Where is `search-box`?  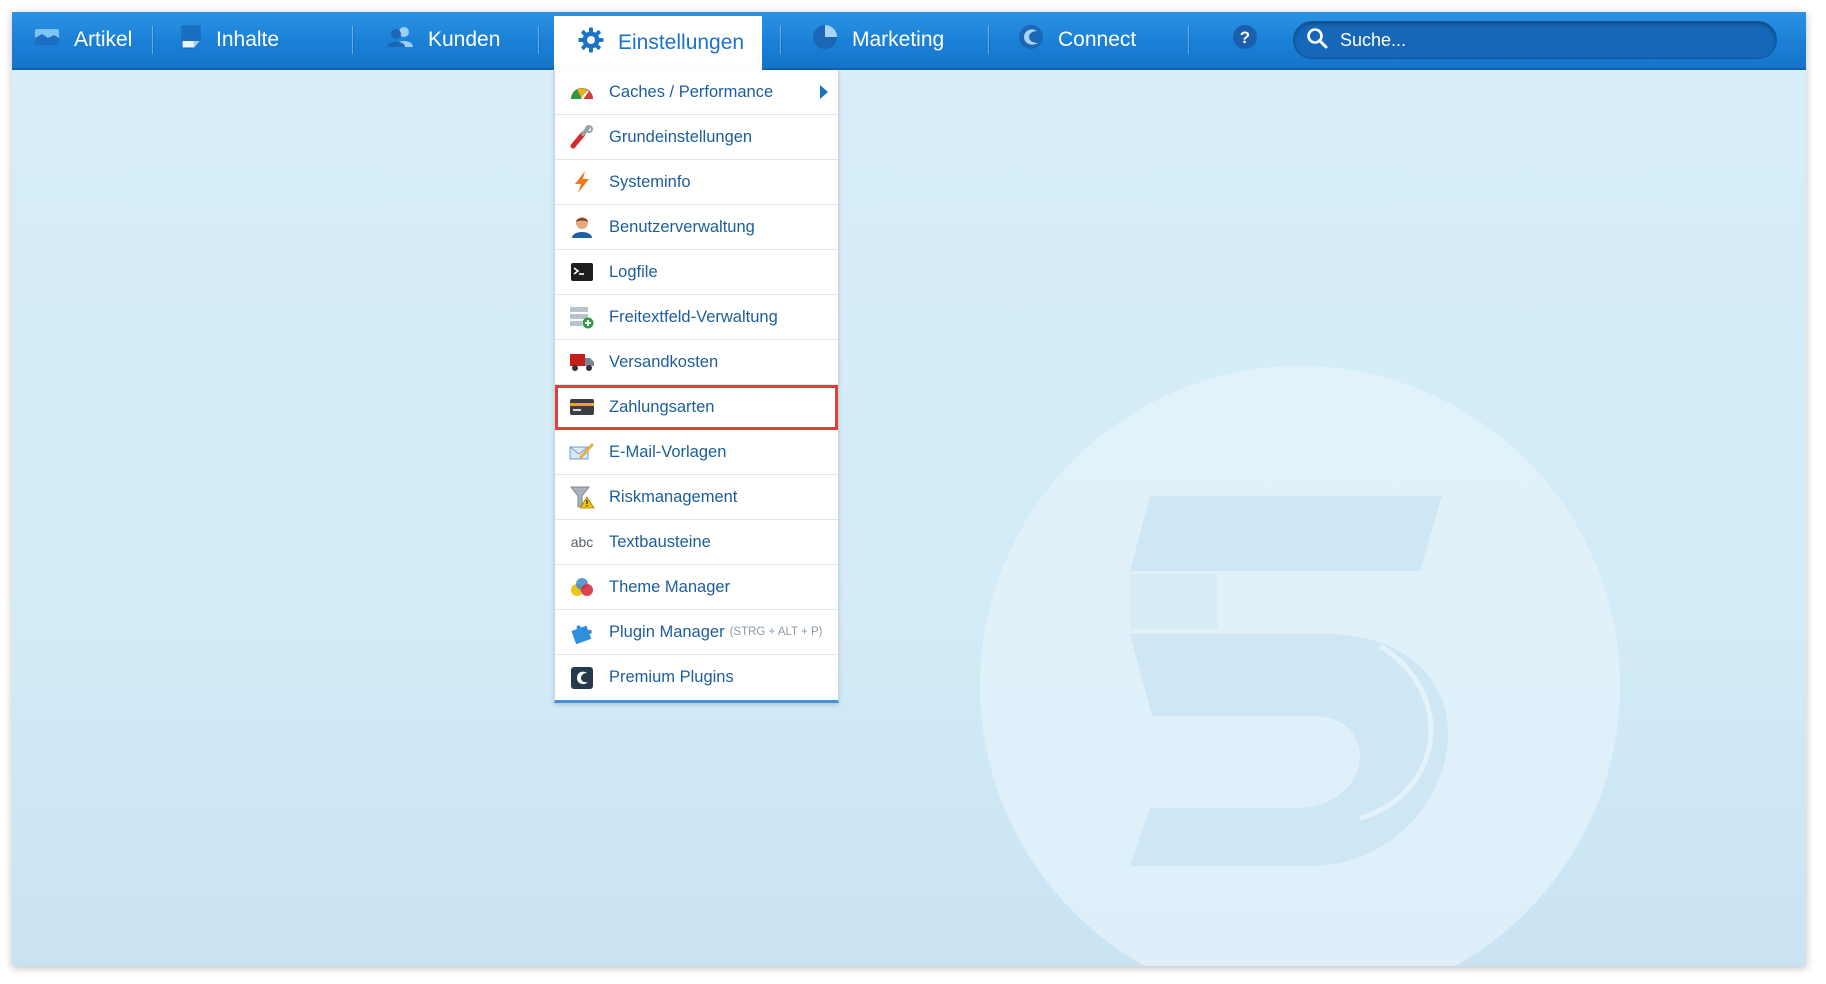 search-box is located at coordinates (1535, 40).